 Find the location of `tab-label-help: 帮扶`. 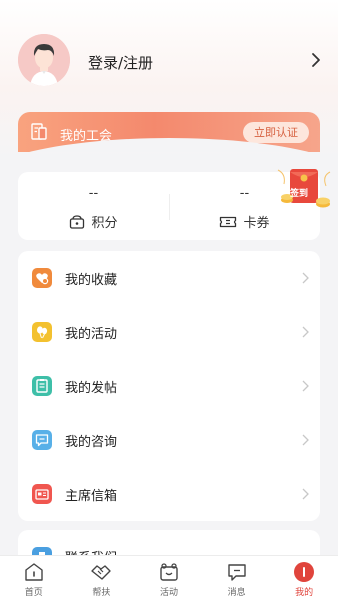

tab-label-help: 帮扶 is located at coordinates (101, 593).